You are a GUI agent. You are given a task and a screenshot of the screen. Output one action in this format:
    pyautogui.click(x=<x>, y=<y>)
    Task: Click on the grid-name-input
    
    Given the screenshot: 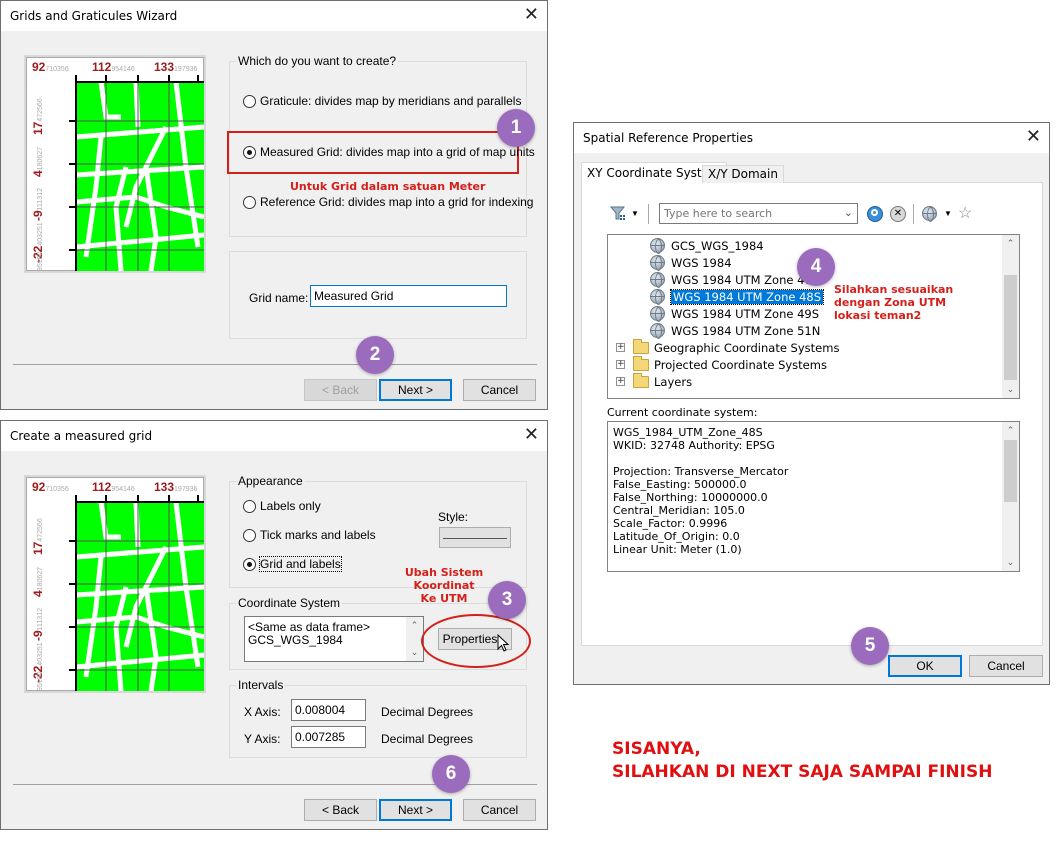 What is the action you would take?
    pyautogui.click(x=408, y=296)
    